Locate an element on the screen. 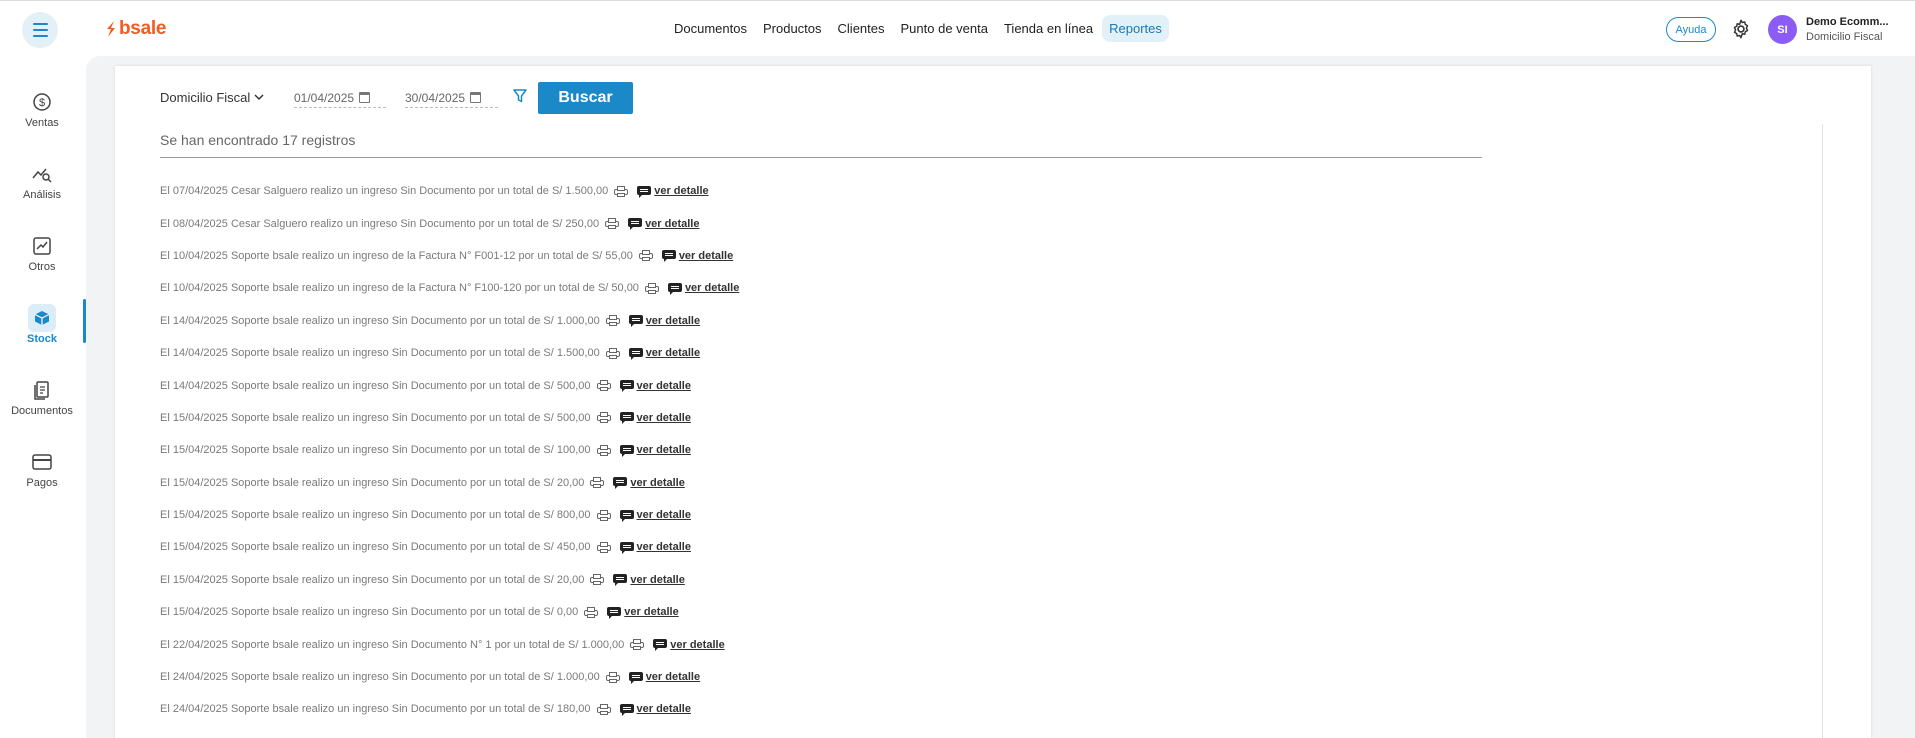 The image size is (1915, 738). bsale-logo: bsale is located at coordinates (135, 29).